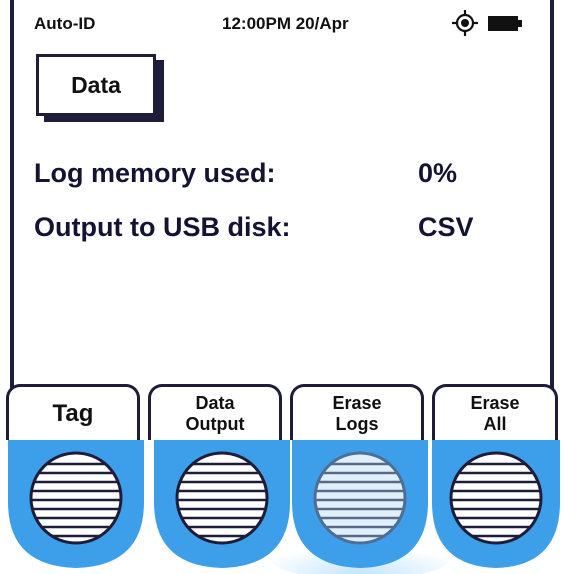  What do you see at coordinates (162, 227) in the screenshot?
I see `usb-output-label: Output to USB disk:` at bounding box center [162, 227].